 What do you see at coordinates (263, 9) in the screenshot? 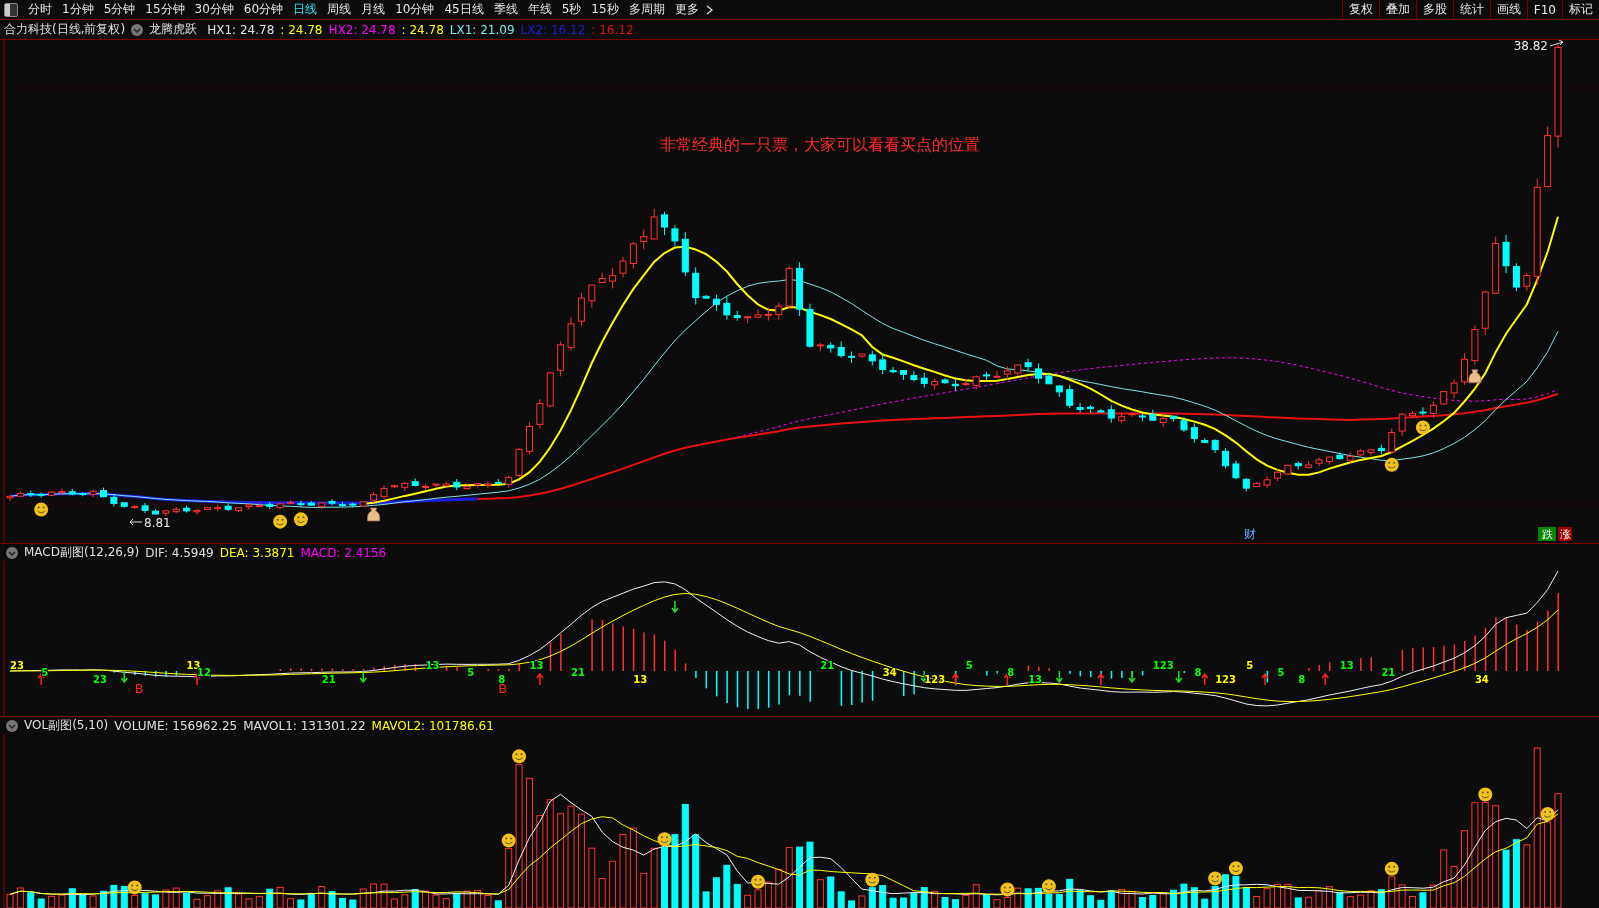
I see `period-tab: 60分钟` at bounding box center [263, 9].